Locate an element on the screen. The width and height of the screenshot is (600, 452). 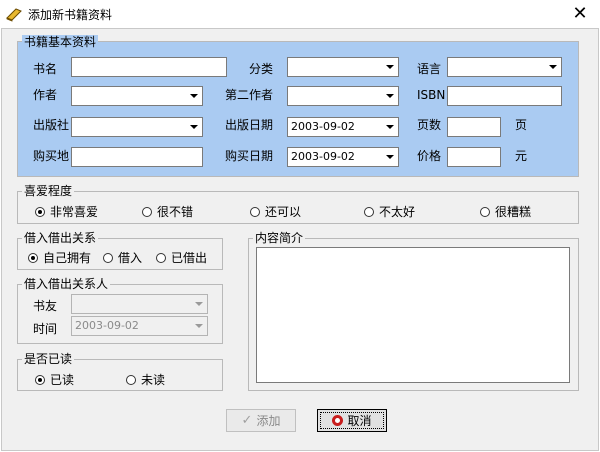
purchase-place-input is located at coordinates (137, 157).